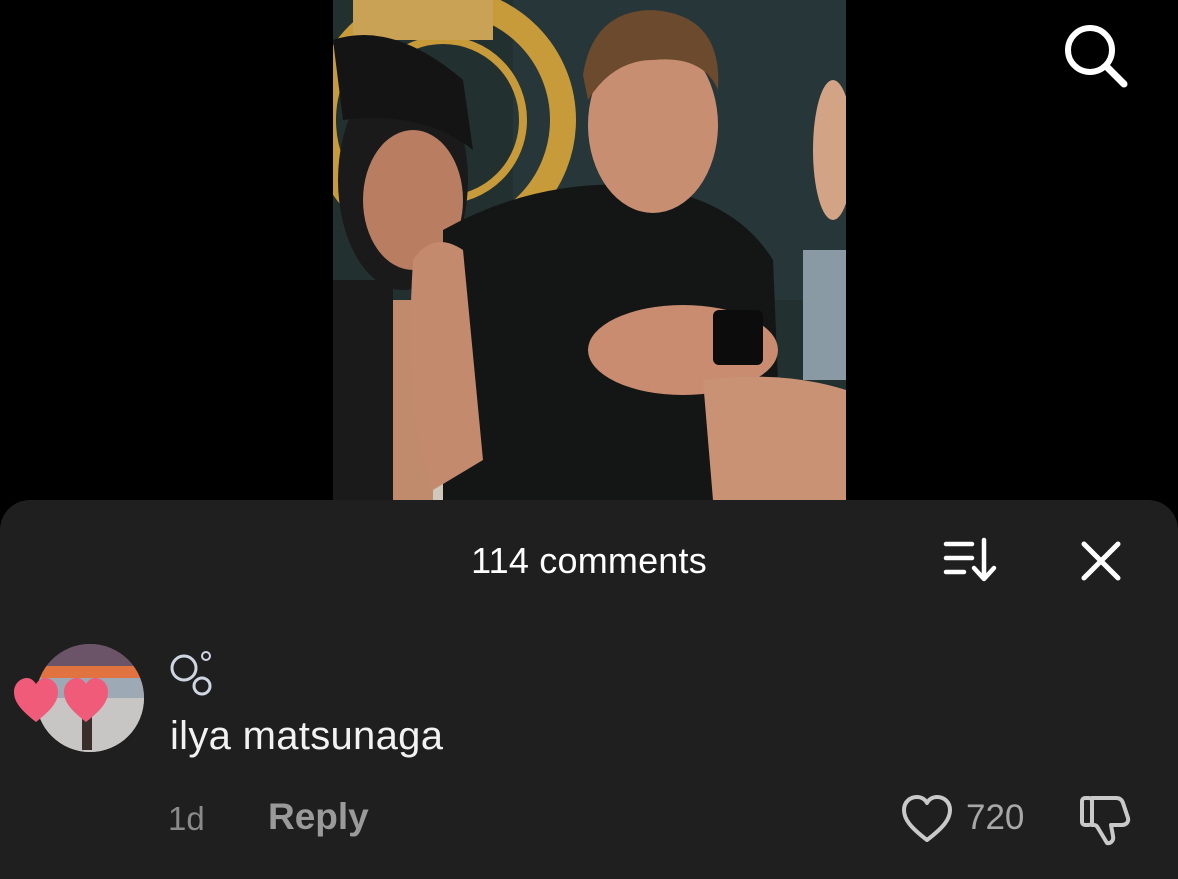 This screenshot has width=1178, height=879. I want to click on close-button, so click(1101, 561).